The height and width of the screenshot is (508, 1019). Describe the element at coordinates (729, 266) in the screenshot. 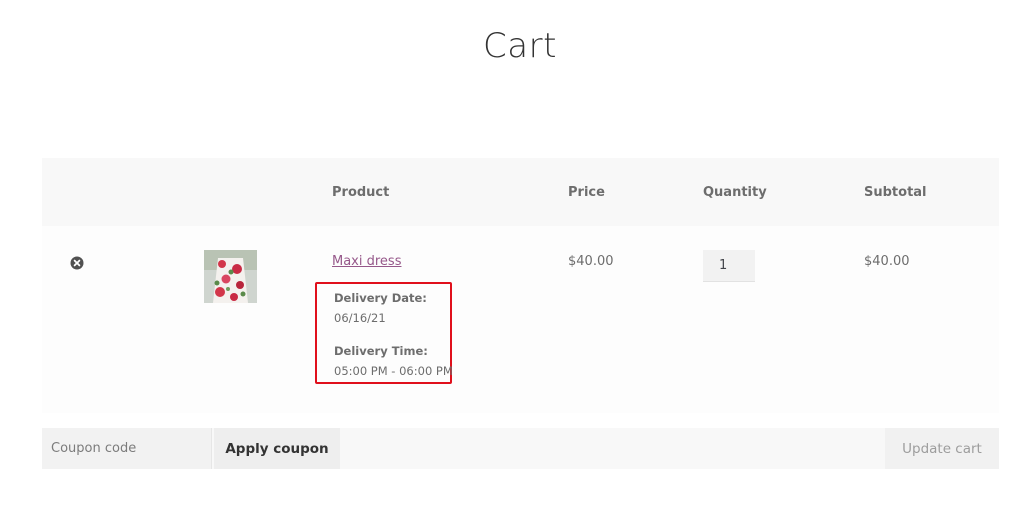

I see `quantity-input` at that location.